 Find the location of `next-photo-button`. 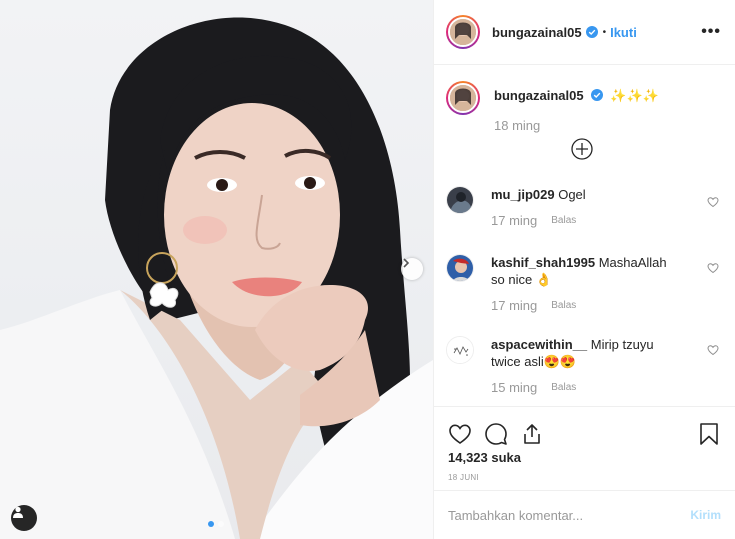

next-photo-button is located at coordinates (412, 269).